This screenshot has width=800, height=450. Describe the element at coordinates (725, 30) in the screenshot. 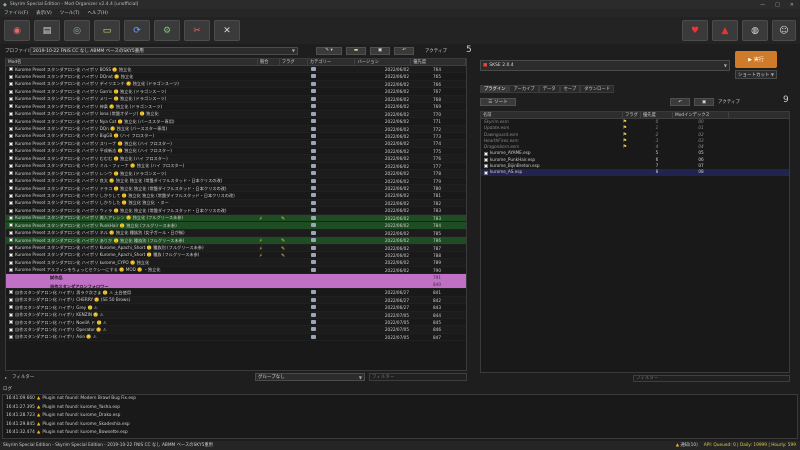

I see `warnings-button: ▲` at that location.